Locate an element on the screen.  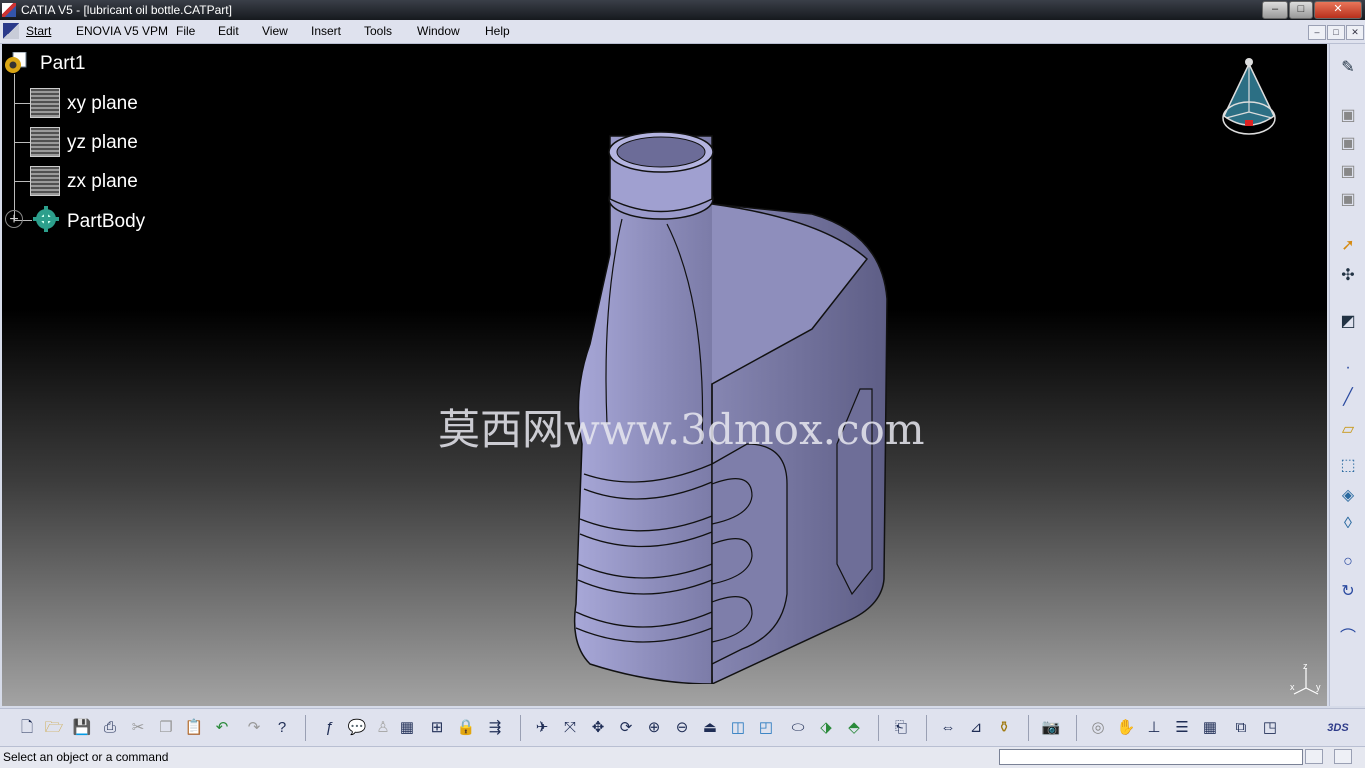
sketcher-icon: ✎ is located at coordinates (1348, 68).